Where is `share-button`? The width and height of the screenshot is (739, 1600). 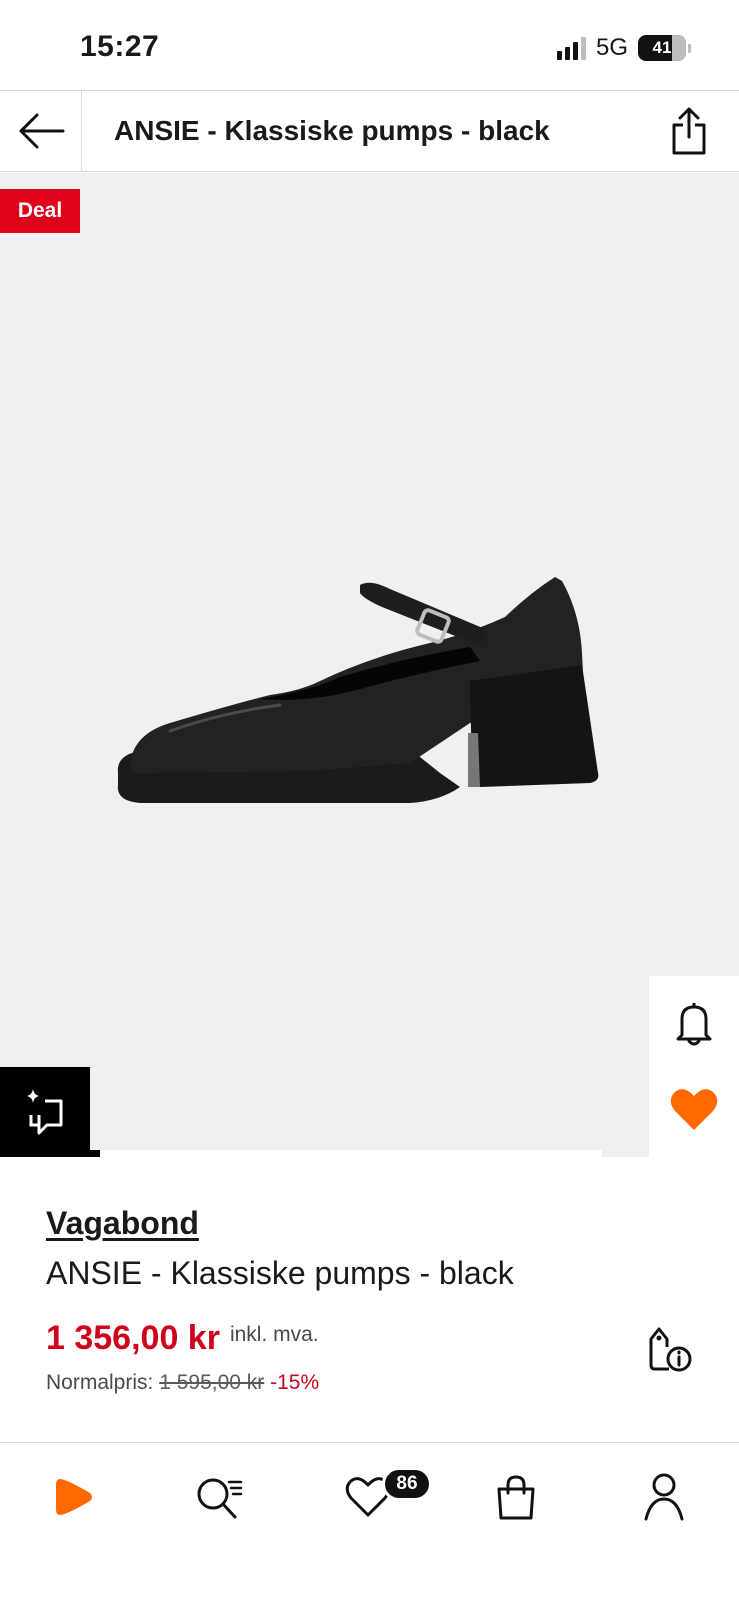 share-button is located at coordinates (689, 131).